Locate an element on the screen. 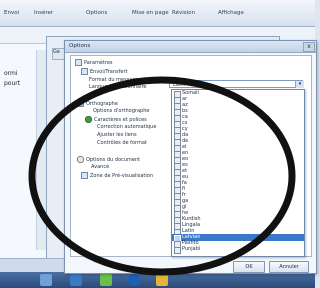  tree-item-langue: Langue du dictionnaire is located at coordinates (118, 87).